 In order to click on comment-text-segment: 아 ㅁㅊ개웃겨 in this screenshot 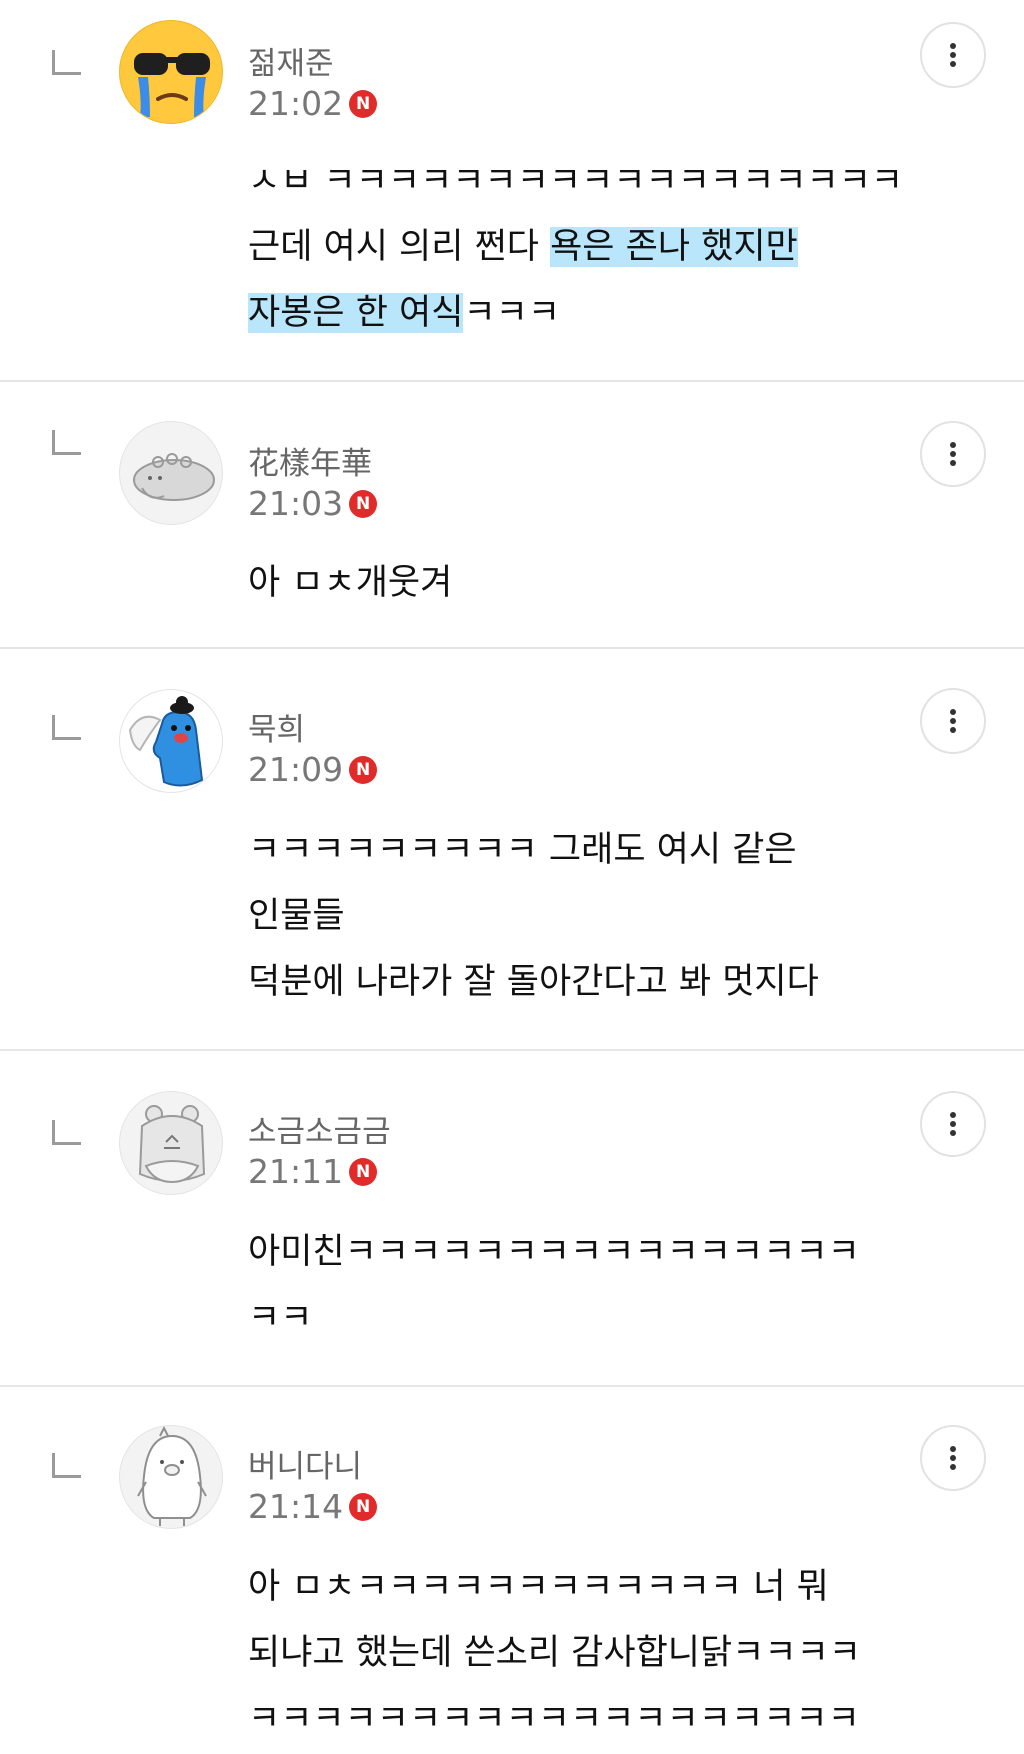, I will do `click(350, 583)`.